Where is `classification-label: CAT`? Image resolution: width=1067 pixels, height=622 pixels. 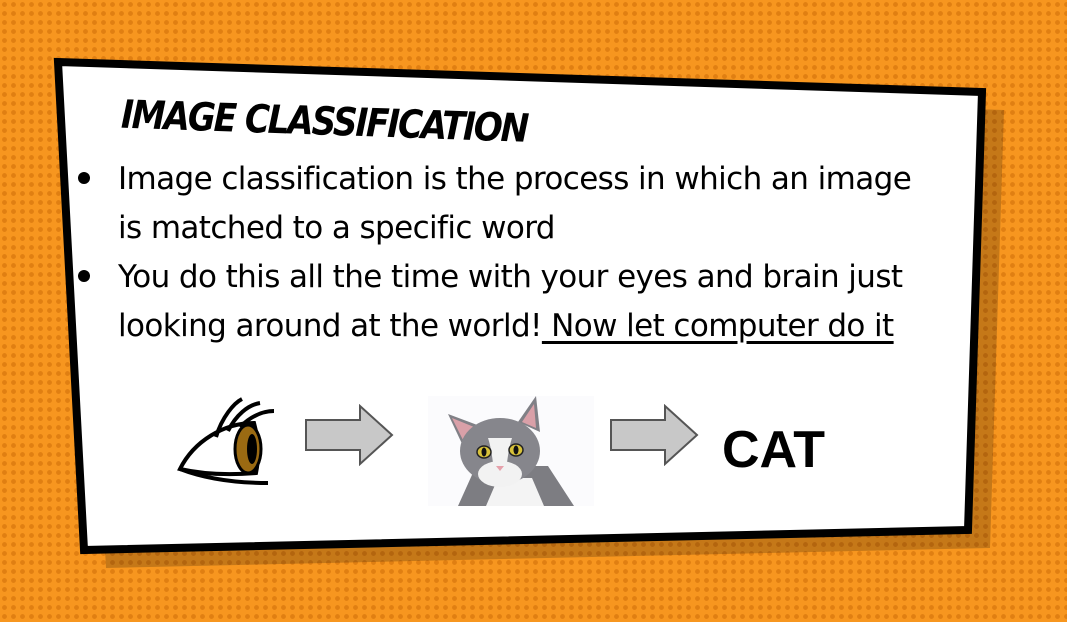 classification-label: CAT is located at coordinates (774, 450).